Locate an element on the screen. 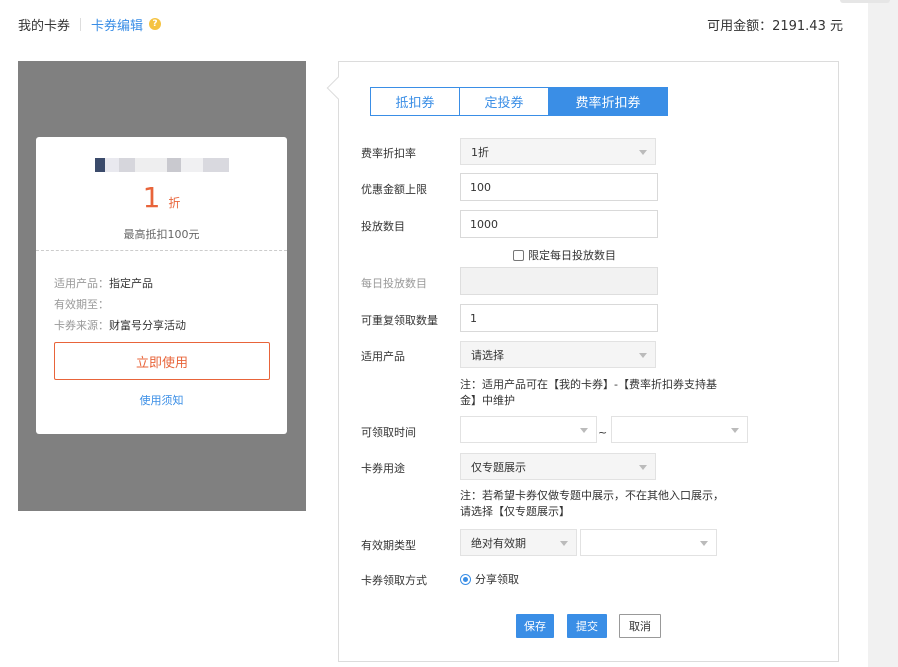 This screenshot has height=667, width=898. claim-method-label: 卡券领取方式 is located at coordinates (394, 580).